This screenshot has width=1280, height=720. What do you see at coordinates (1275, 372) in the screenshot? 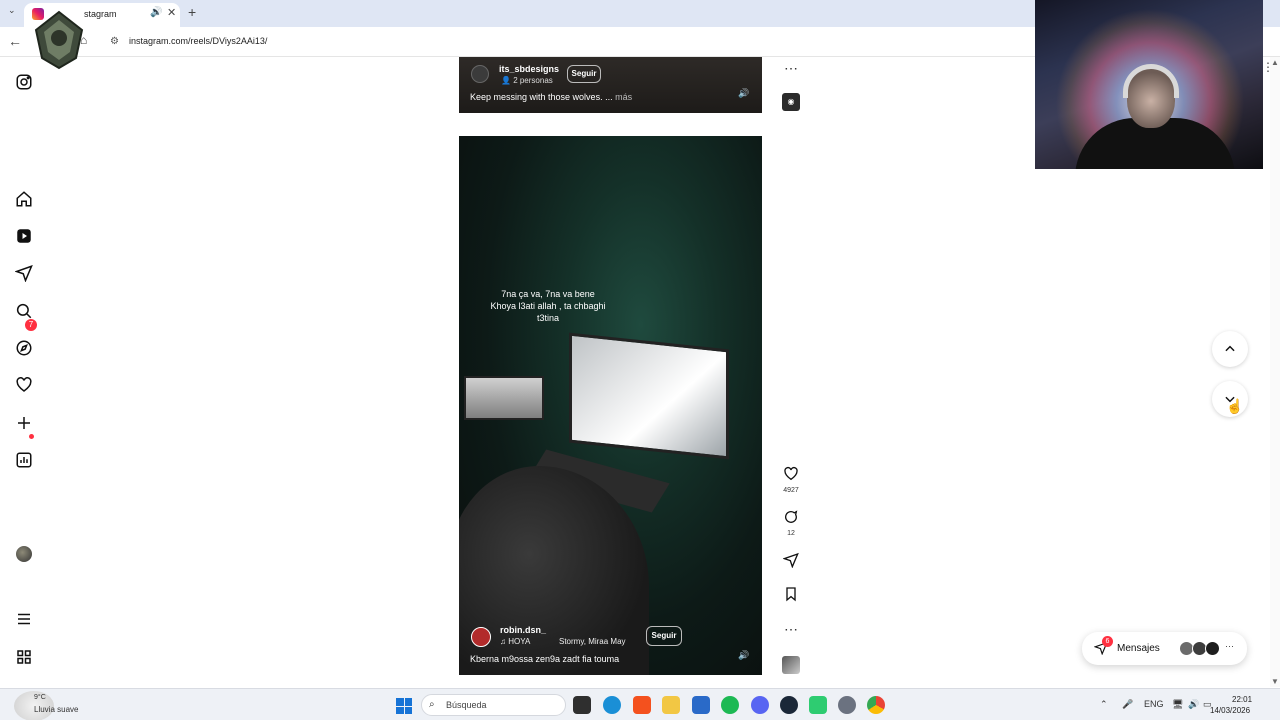
I see `page-scrollbar` at bounding box center [1275, 372].